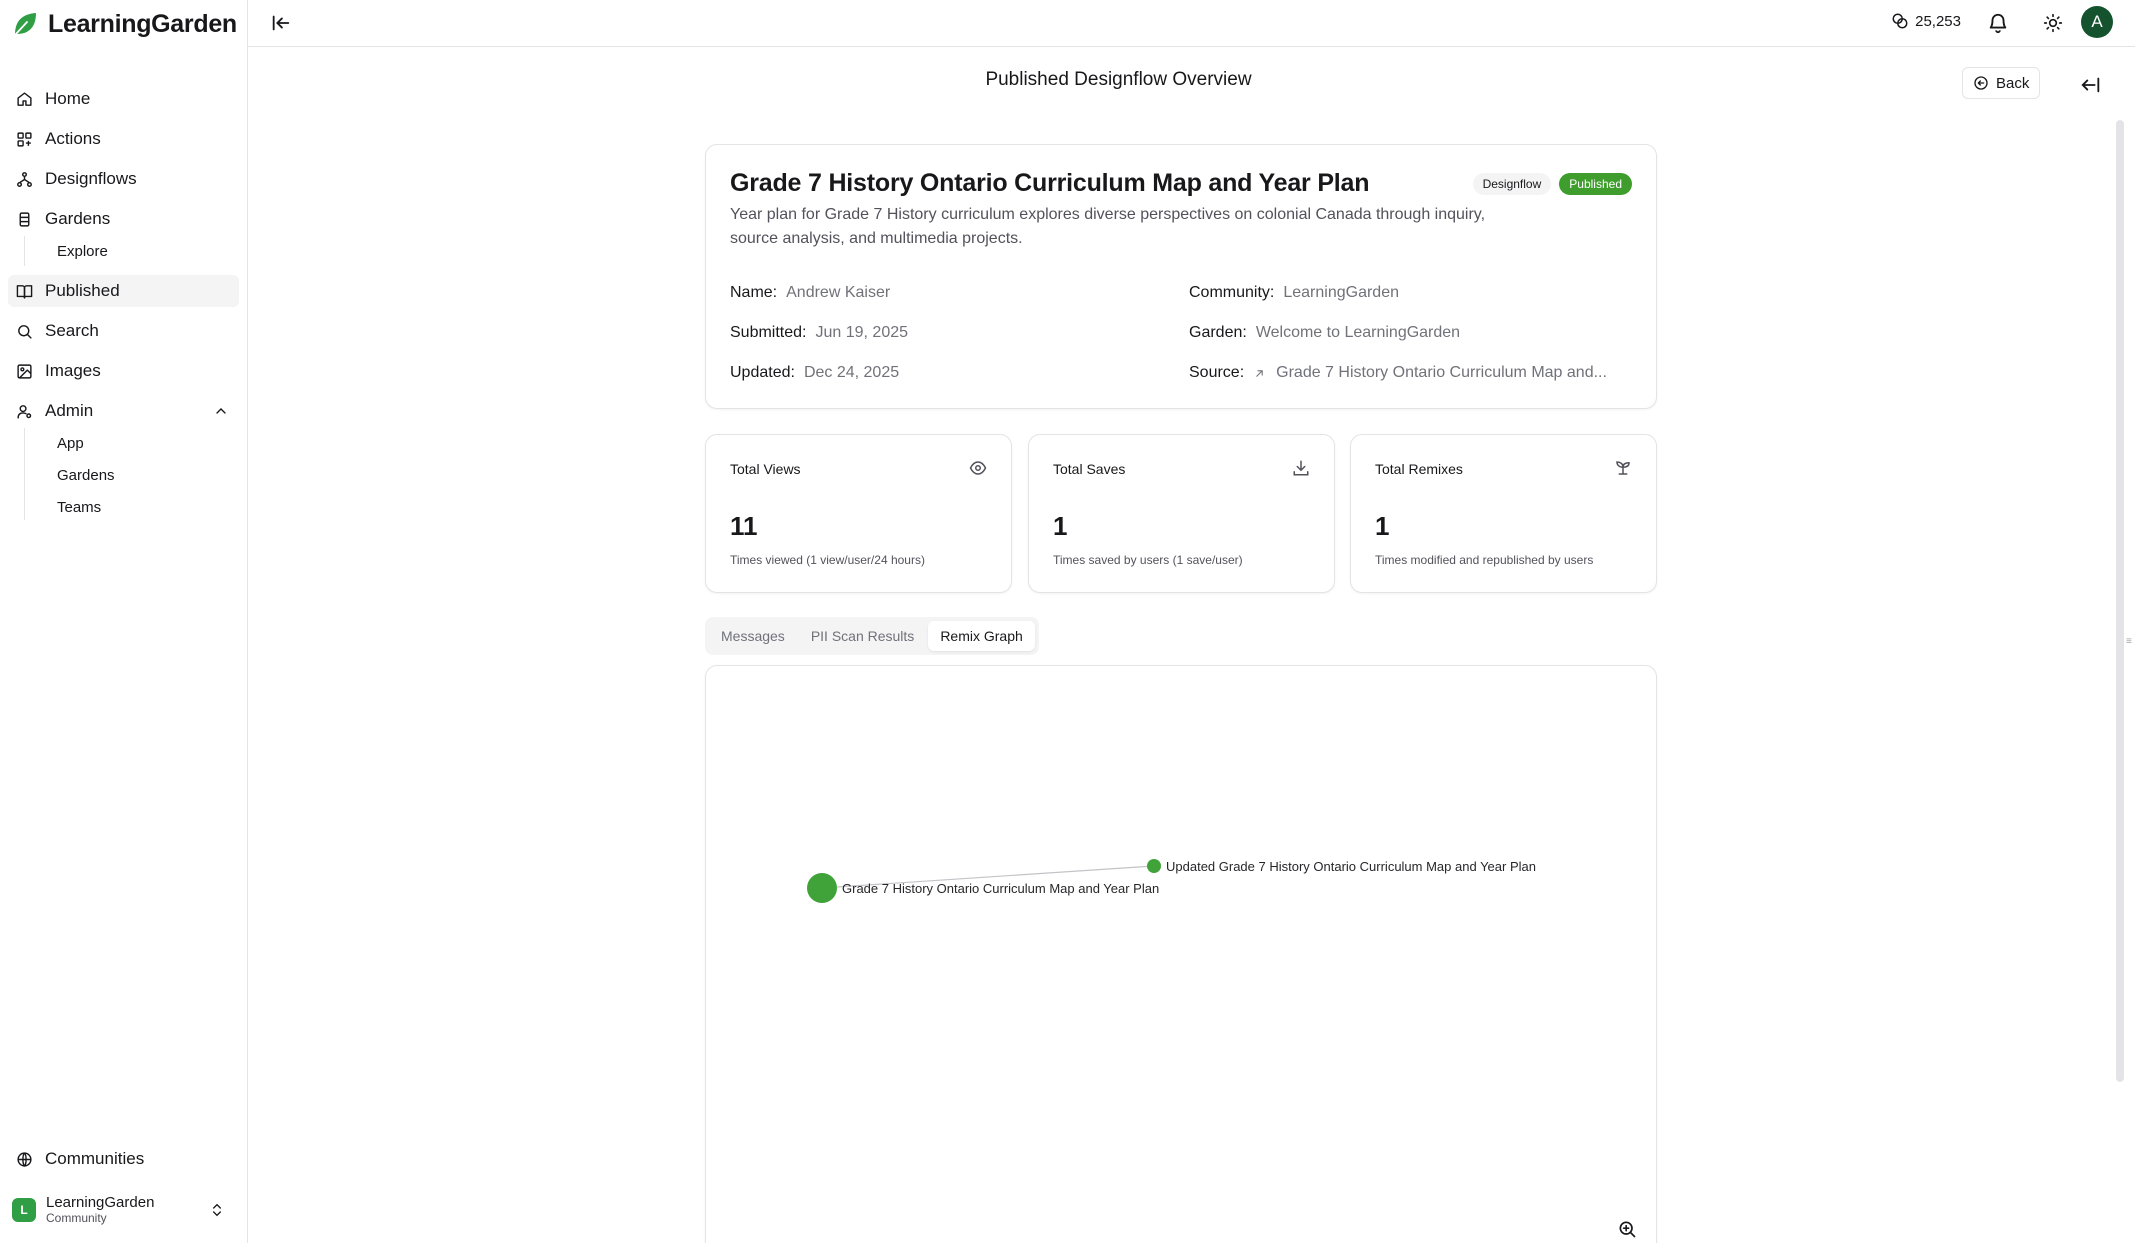 The image size is (2135, 1243). Describe the element at coordinates (838, 292) in the screenshot. I see `meta-value: Andrew Kaiser` at that location.